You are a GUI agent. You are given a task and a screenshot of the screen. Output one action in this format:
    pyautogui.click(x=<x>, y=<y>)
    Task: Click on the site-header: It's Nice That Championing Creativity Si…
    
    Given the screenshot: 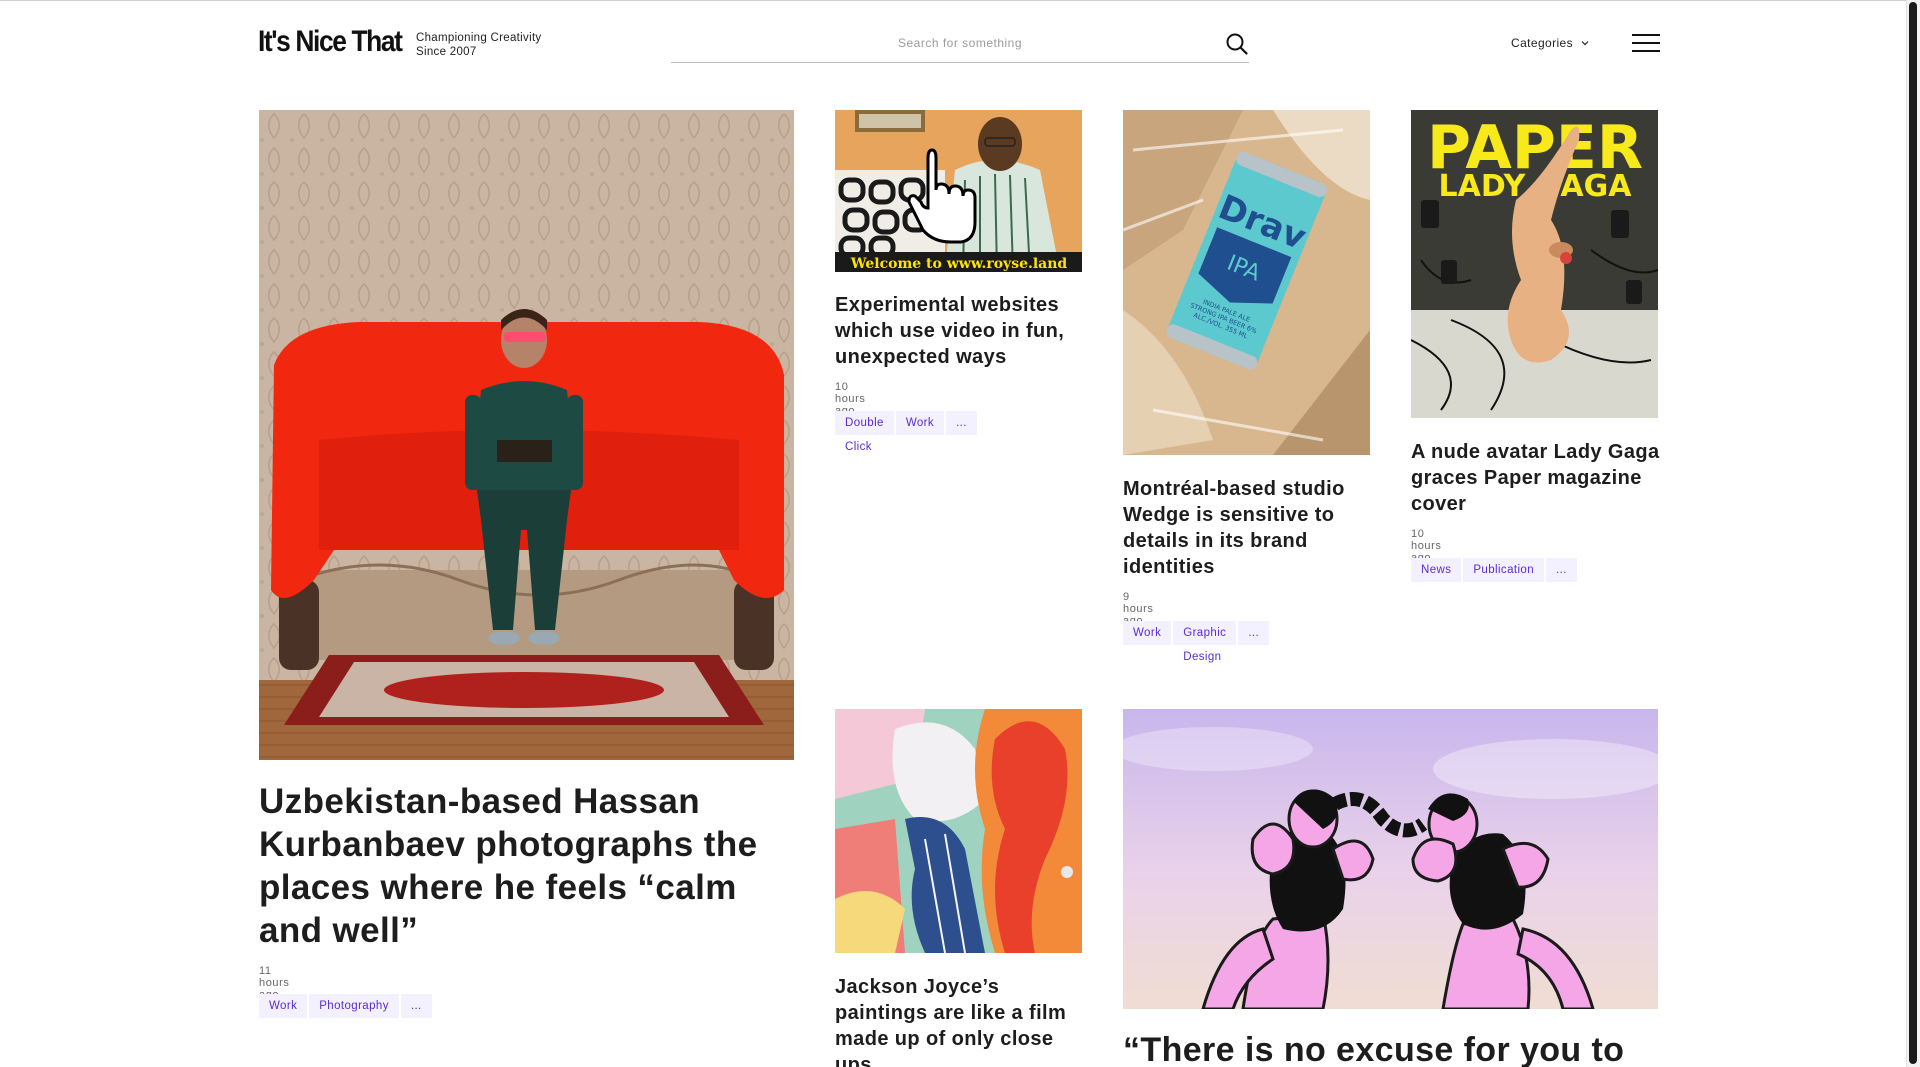 What is the action you would take?
    pyautogui.click(x=953, y=45)
    